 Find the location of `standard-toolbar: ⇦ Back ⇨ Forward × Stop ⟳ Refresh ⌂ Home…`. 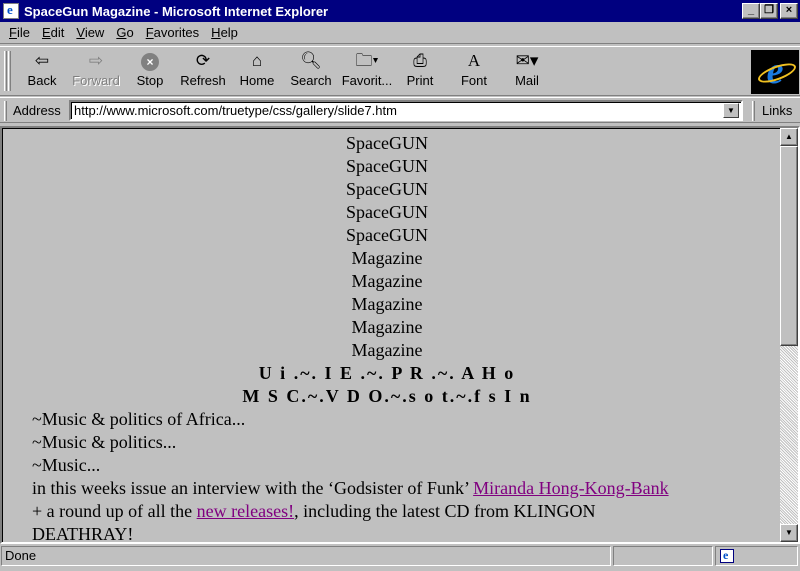

standard-toolbar: ⇦ Back ⇨ Forward × Stop ⟳ Refresh ⌂ Home… is located at coordinates (400, 71).